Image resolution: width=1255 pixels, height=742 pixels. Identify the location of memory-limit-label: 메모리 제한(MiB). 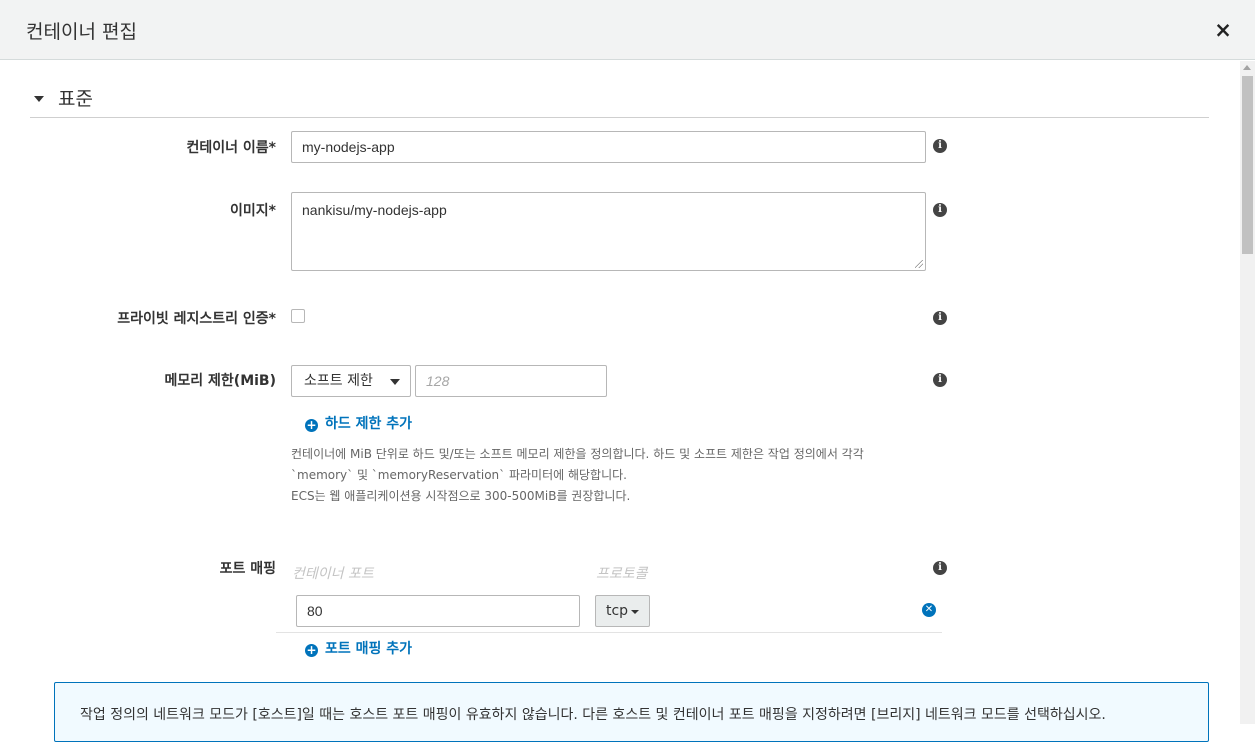
(220, 381).